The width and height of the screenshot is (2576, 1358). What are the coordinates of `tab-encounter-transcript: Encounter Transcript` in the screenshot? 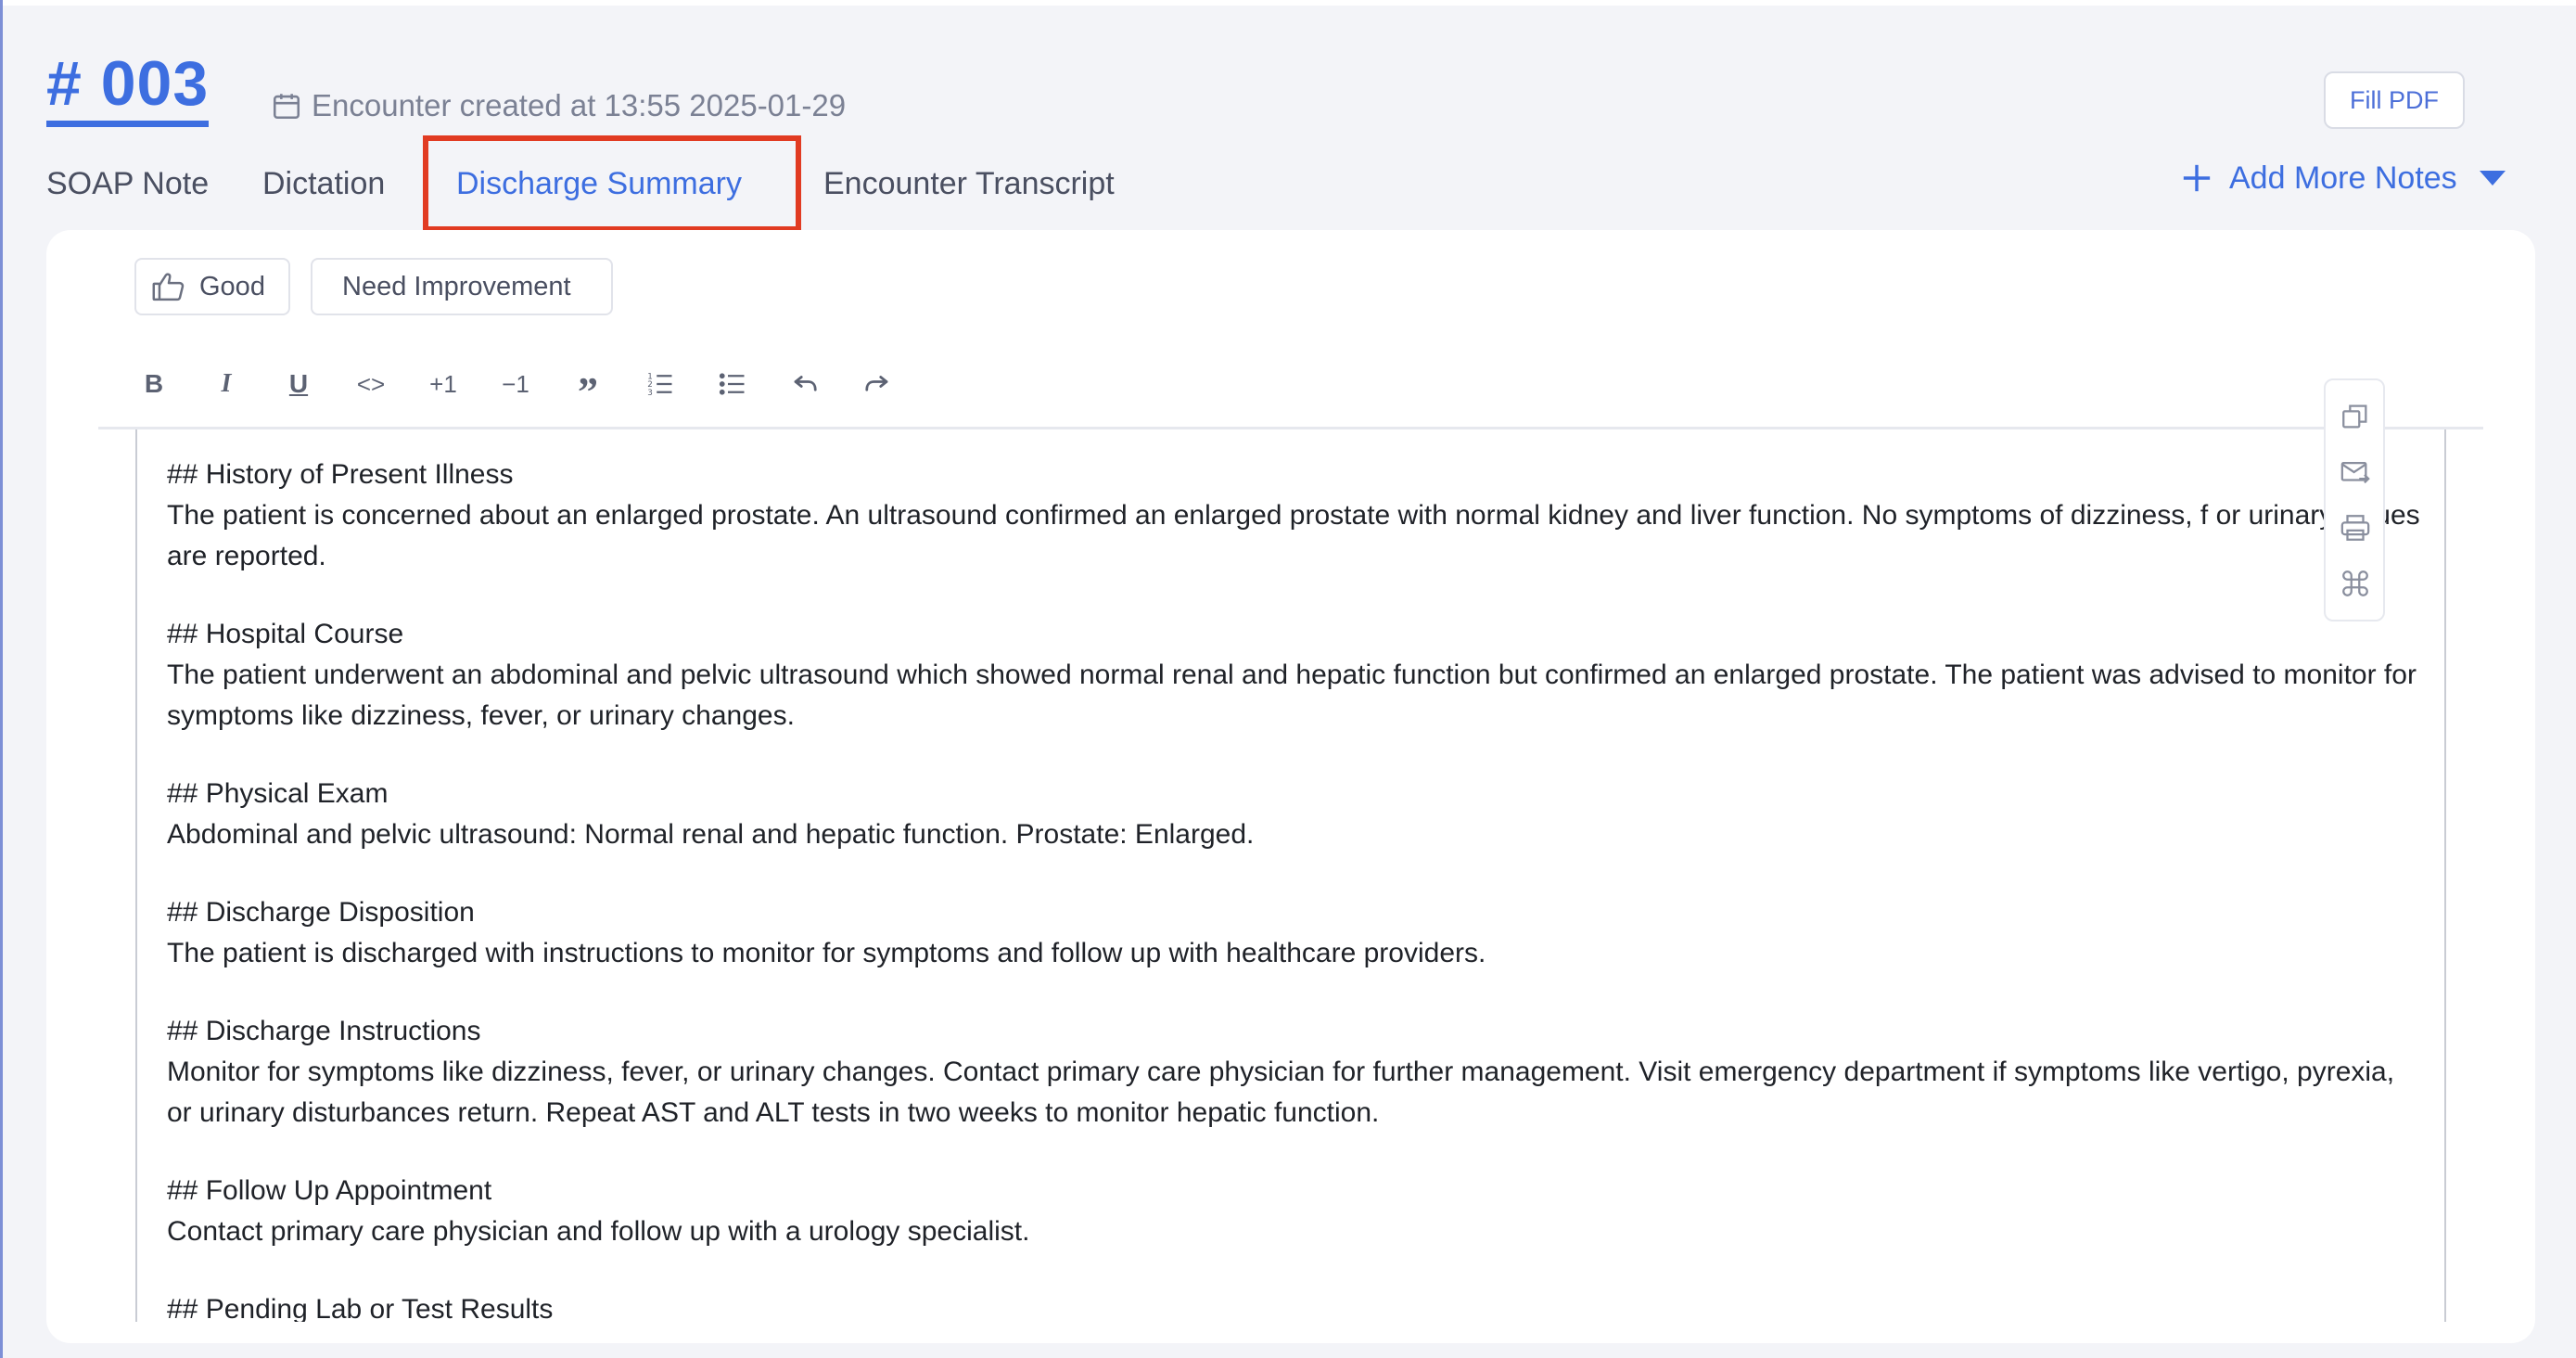 It's located at (969, 183).